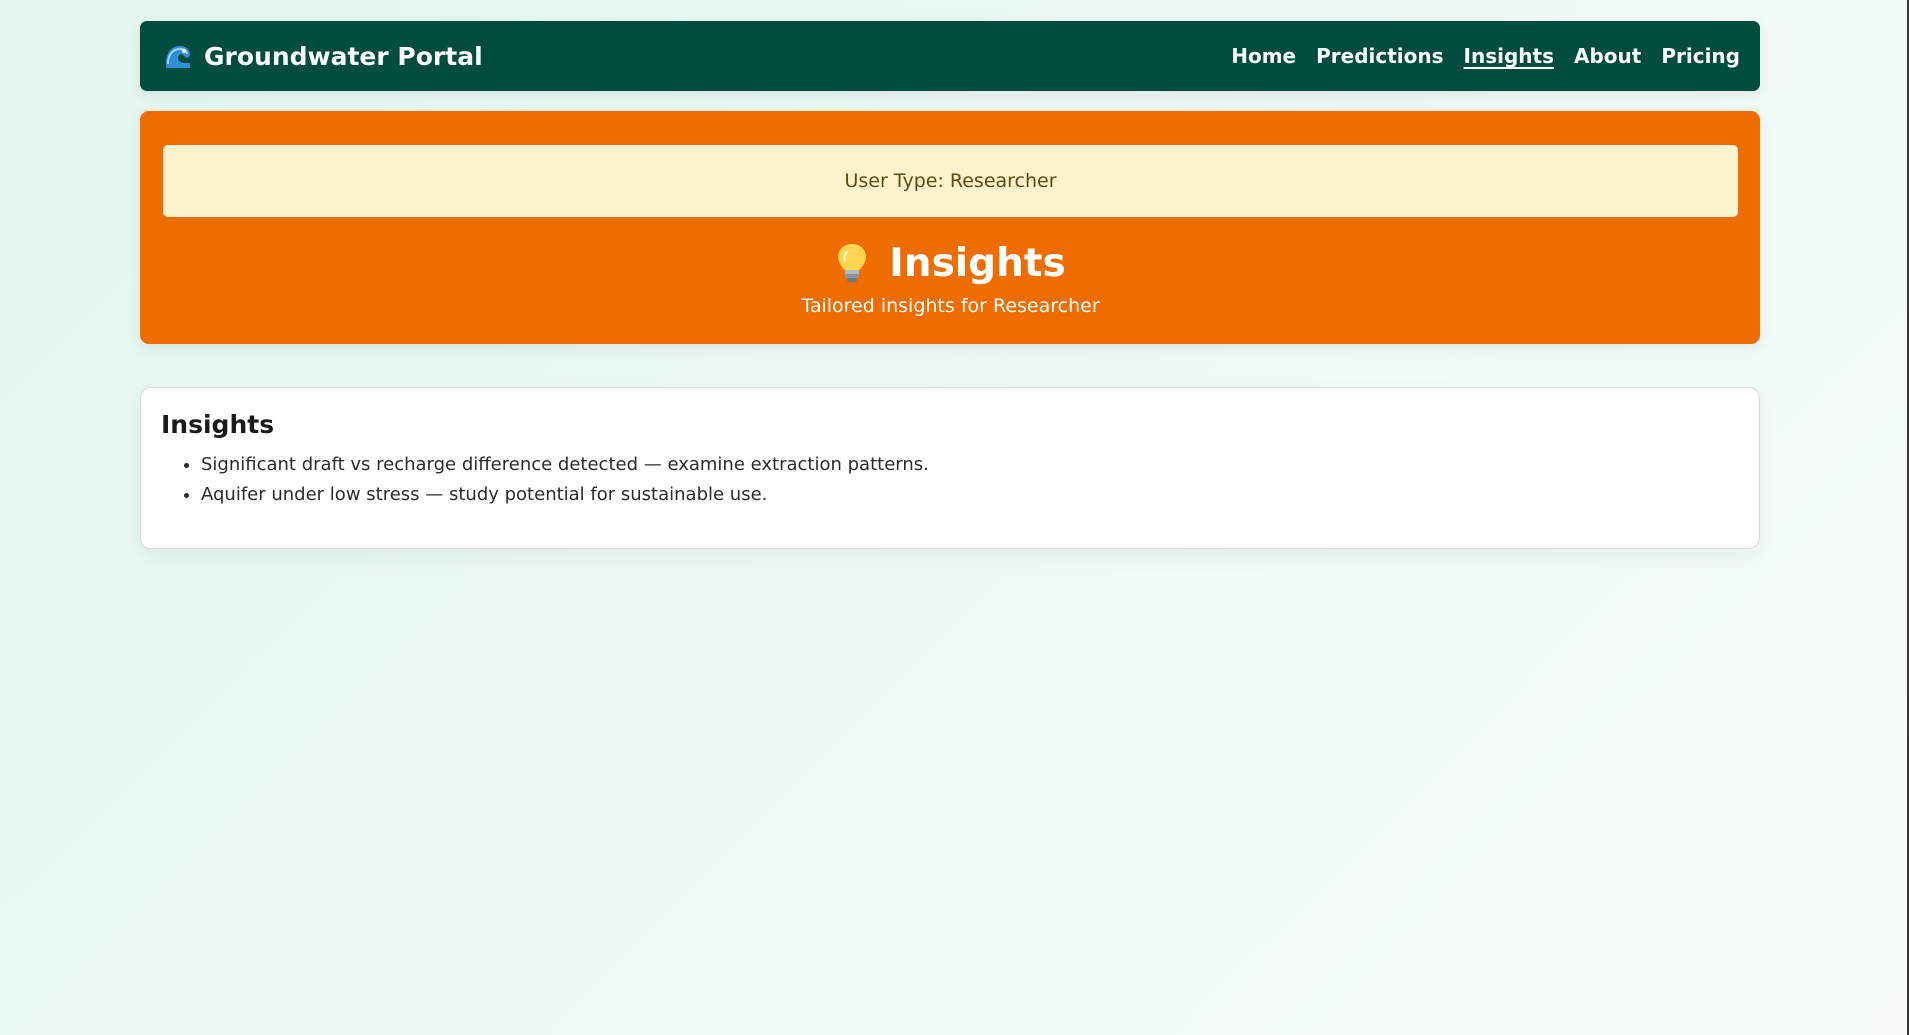  What do you see at coordinates (343, 56) in the screenshot?
I see `brand-title: Groundwater Portal` at bounding box center [343, 56].